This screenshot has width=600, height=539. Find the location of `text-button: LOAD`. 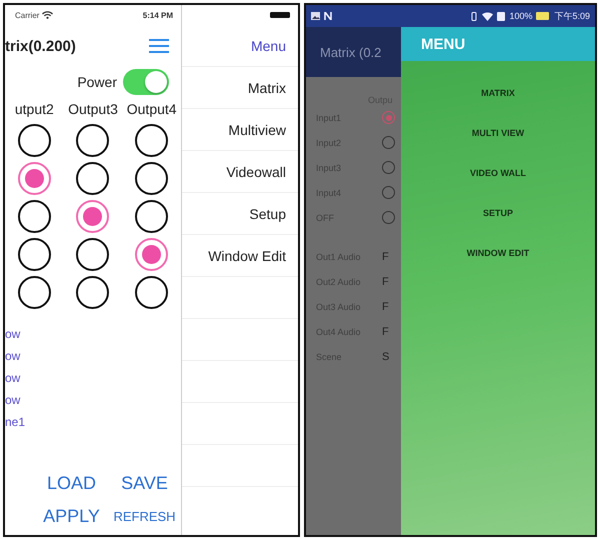

text-button: LOAD is located at coordinates (71, 483).